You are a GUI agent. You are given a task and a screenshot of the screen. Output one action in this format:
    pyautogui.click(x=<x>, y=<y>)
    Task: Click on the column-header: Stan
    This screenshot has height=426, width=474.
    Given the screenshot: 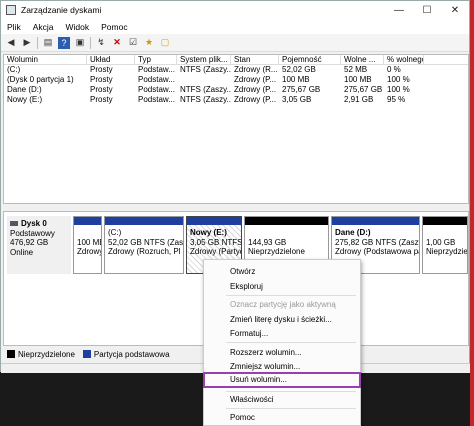 What is the action you would take?
    pyautogui.click(x=255, y=59)
    